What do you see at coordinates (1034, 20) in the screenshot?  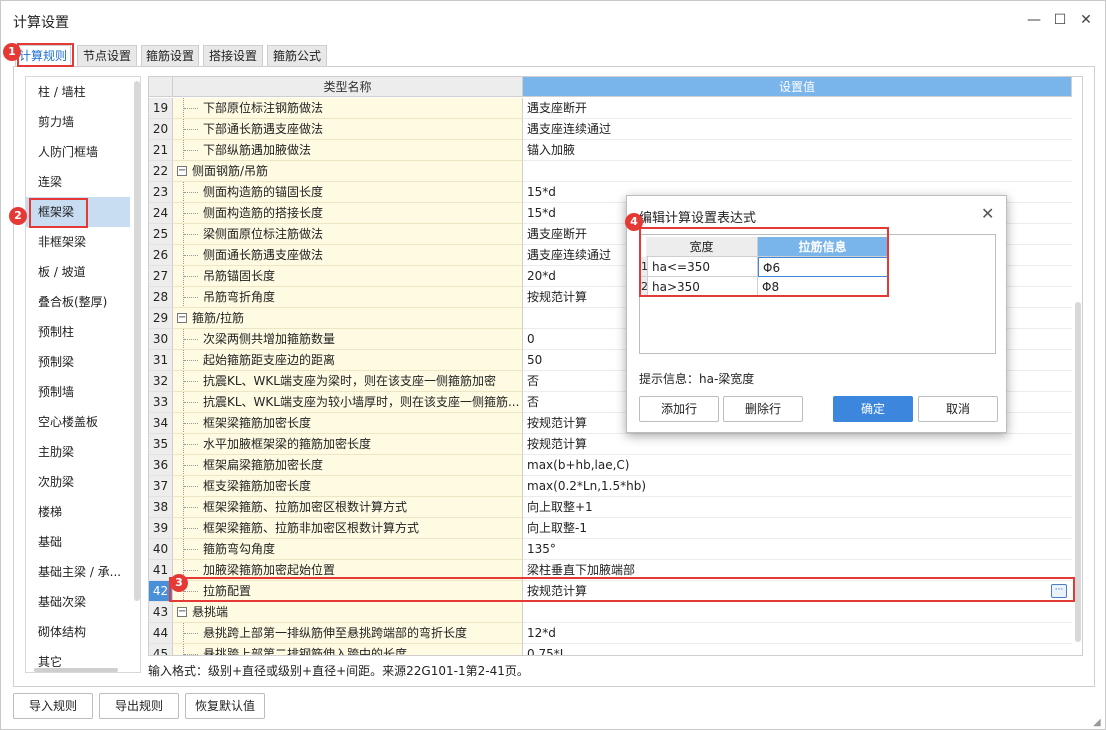 I see `minimize-icon: —` at bounding box center [1034, 20].